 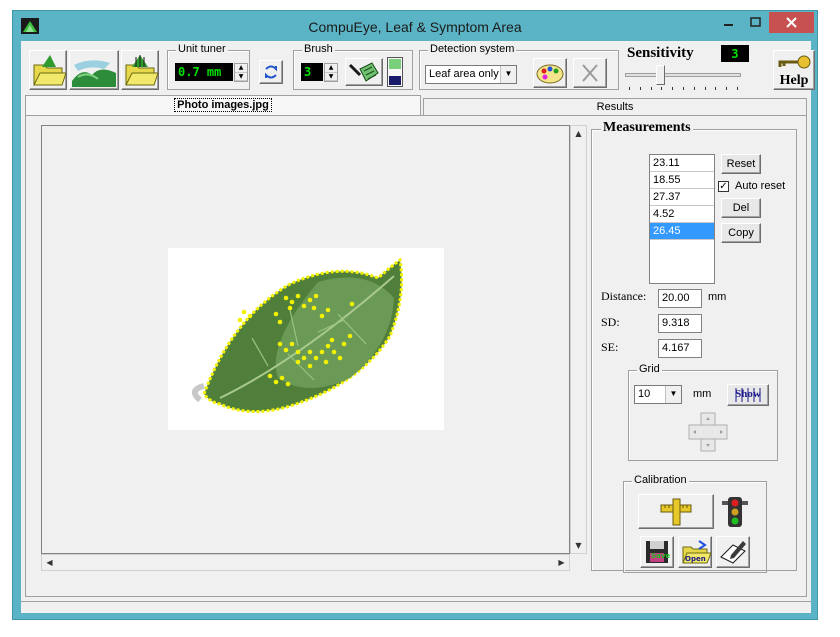 I want to click on leaf-photo, so click(x=306, y=339).